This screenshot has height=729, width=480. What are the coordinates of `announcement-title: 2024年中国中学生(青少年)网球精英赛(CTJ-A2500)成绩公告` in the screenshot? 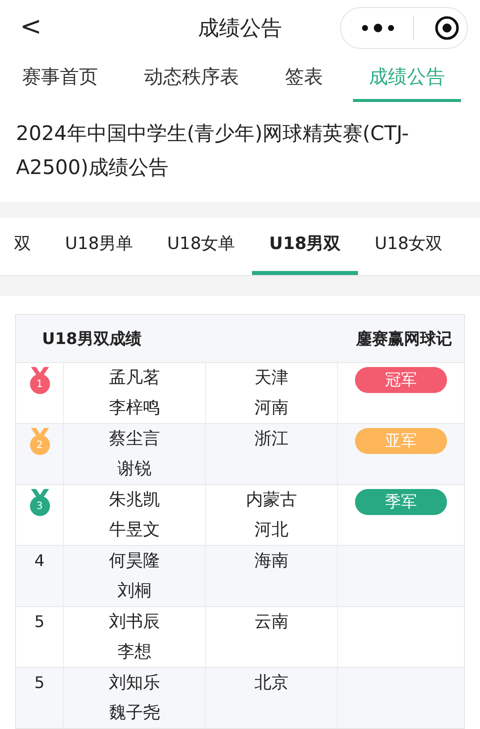 It's located at (212, 150).